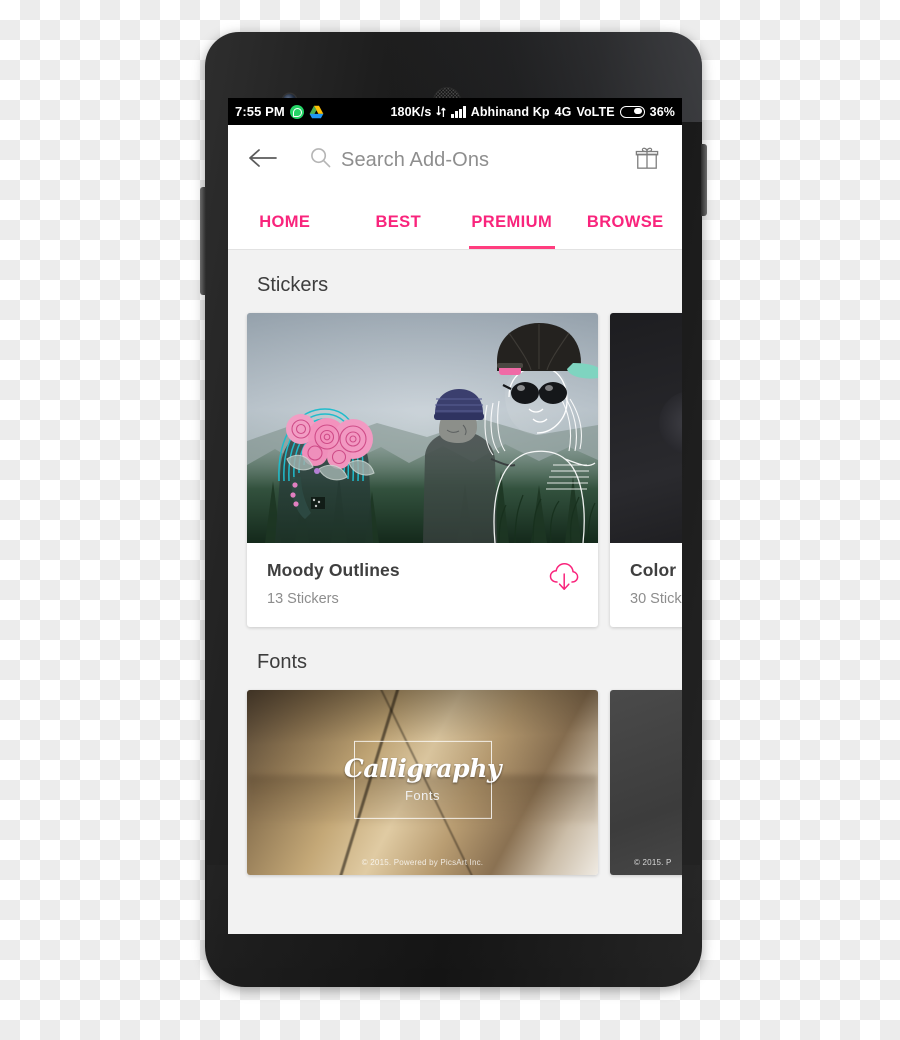  What do you see at coordinates (422, 795) in the screenshot?
I see `calligraphy-subword: Fonts` at bounding box center [422, 795].